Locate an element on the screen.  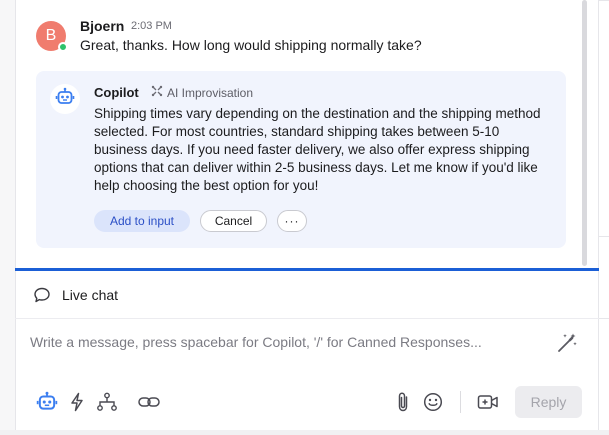
add-to-input-button: Add to input is located at coordinates (142, 221).